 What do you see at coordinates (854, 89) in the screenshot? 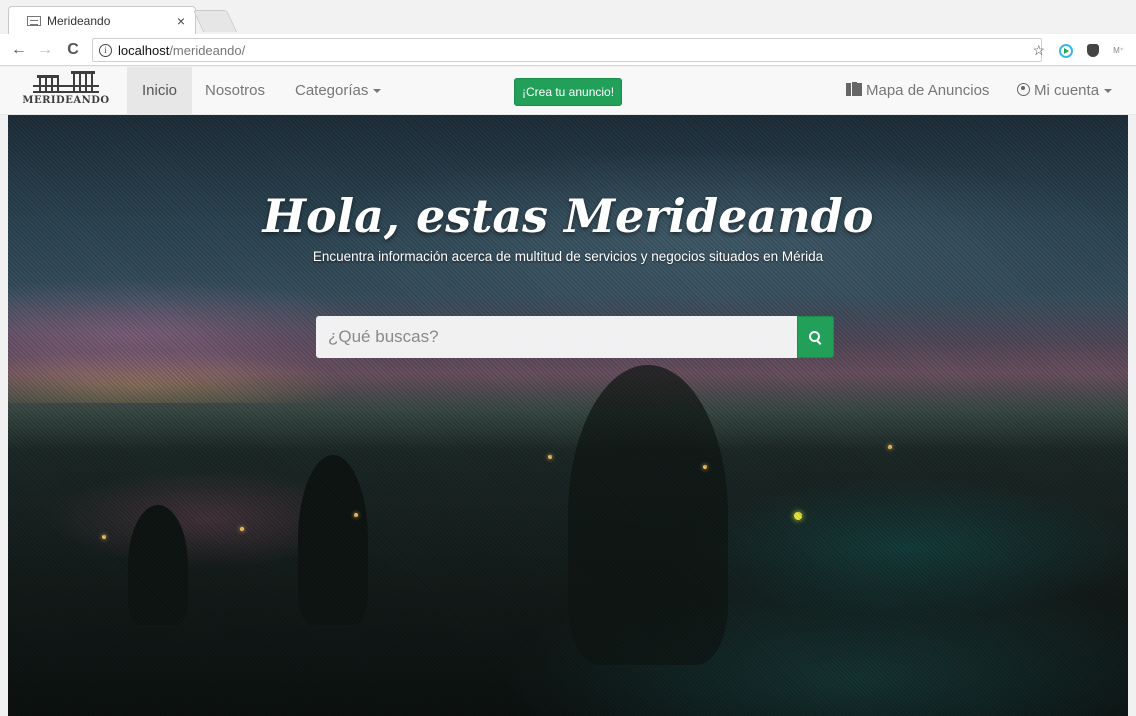
I see `map-icon` at bounding box center [854, 89].